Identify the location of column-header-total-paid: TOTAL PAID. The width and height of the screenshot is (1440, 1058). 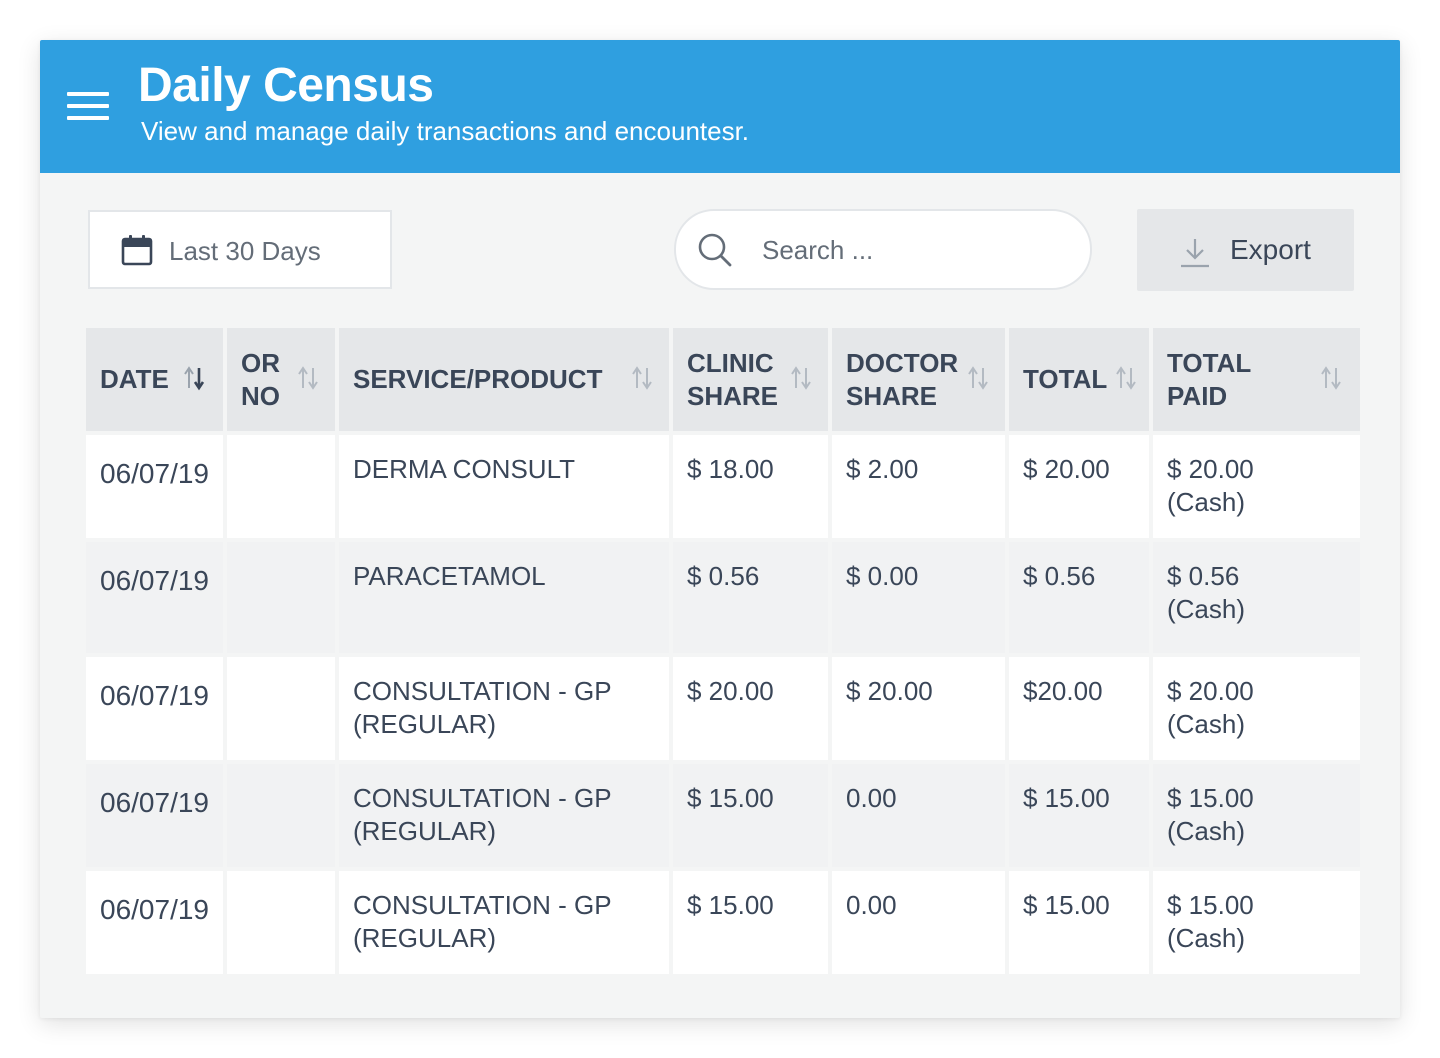
(1256, 379).